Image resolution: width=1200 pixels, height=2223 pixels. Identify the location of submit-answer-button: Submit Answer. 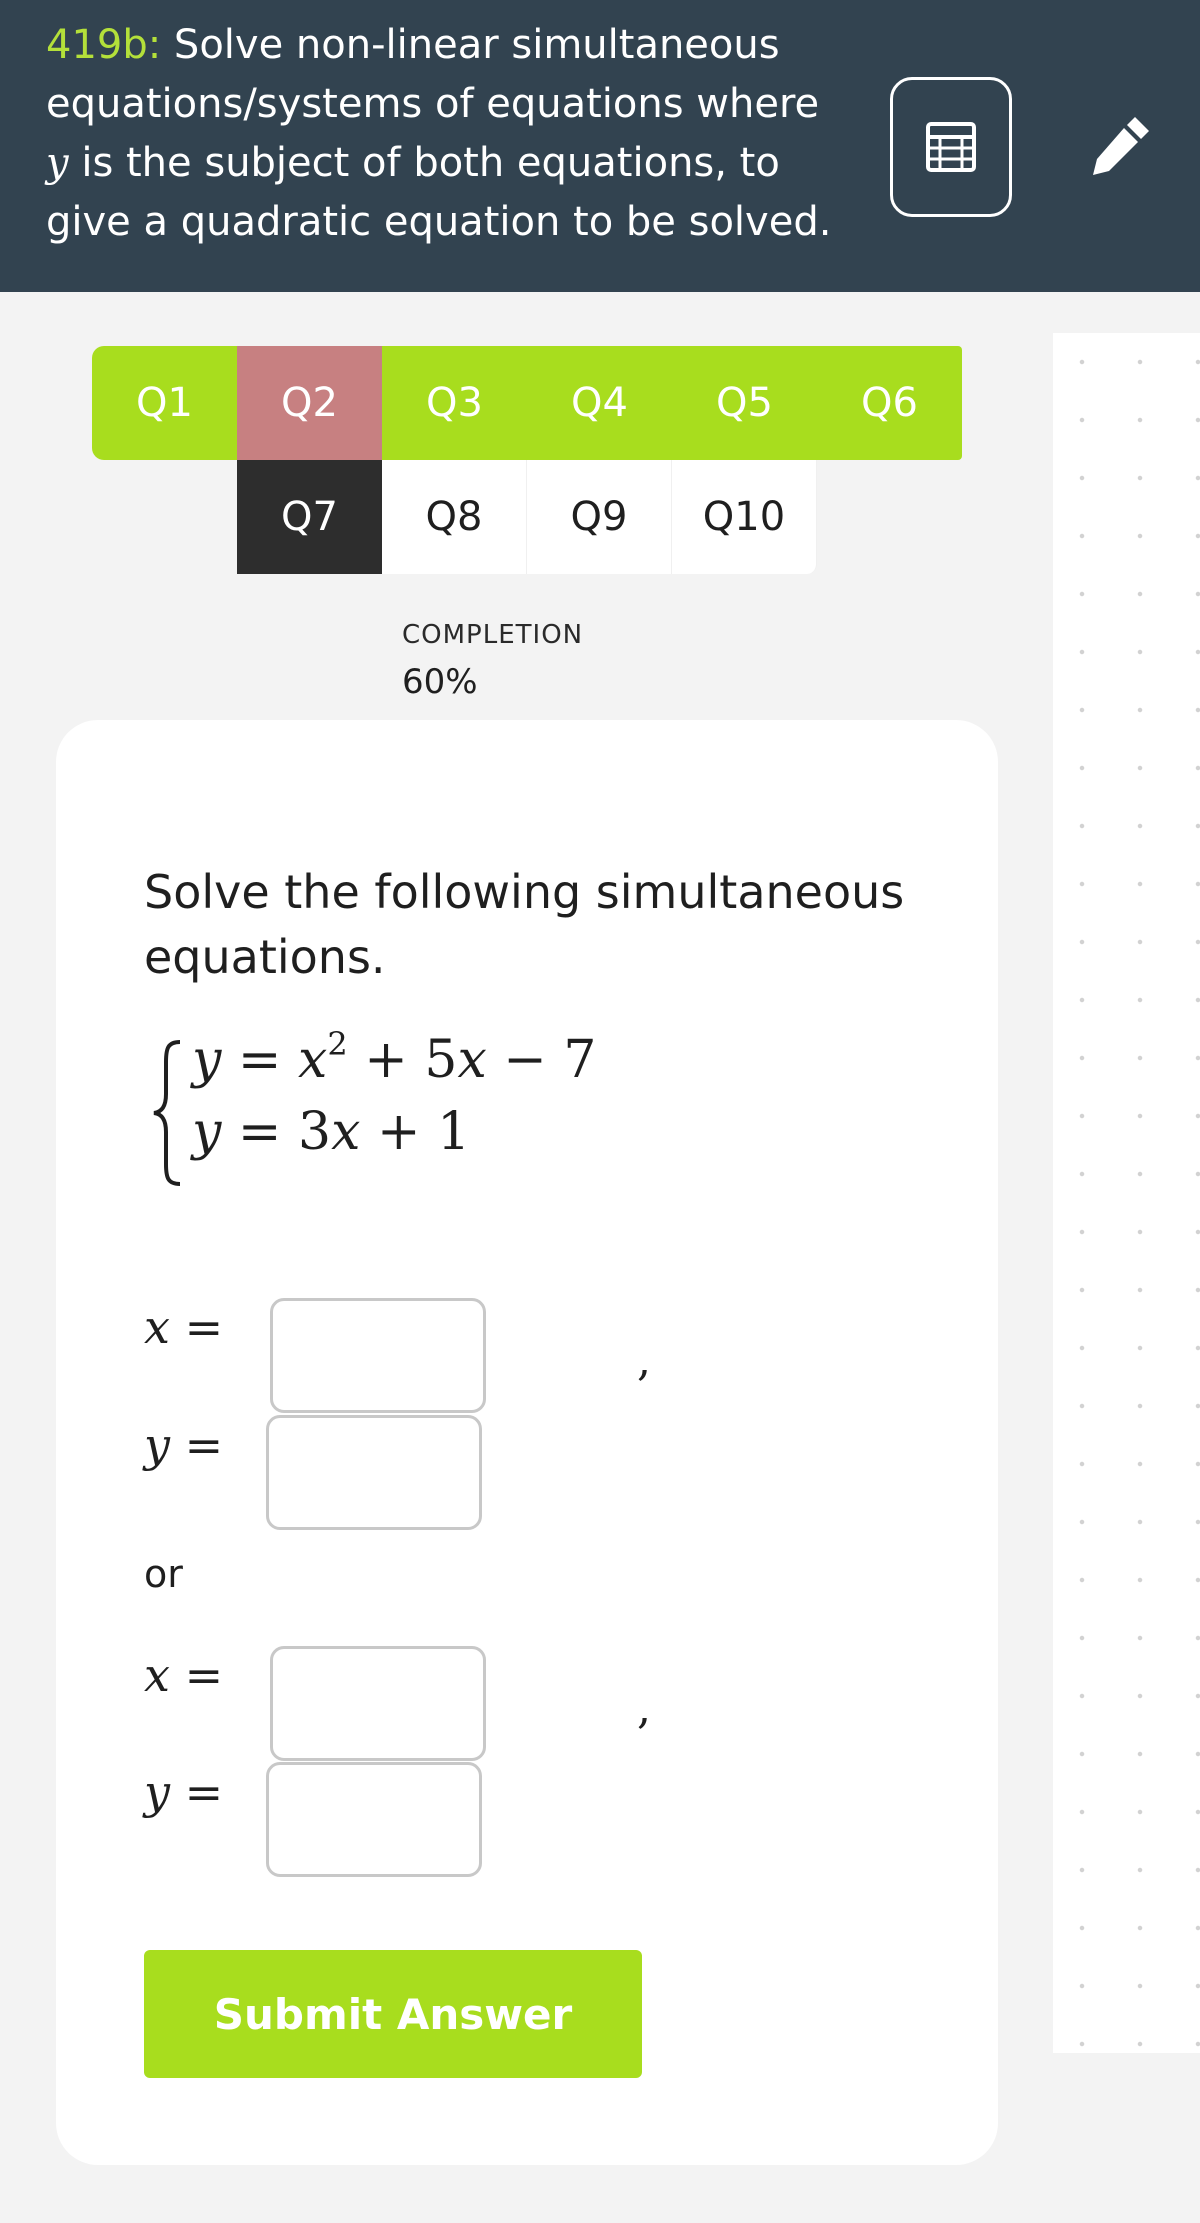
(393, 2014).